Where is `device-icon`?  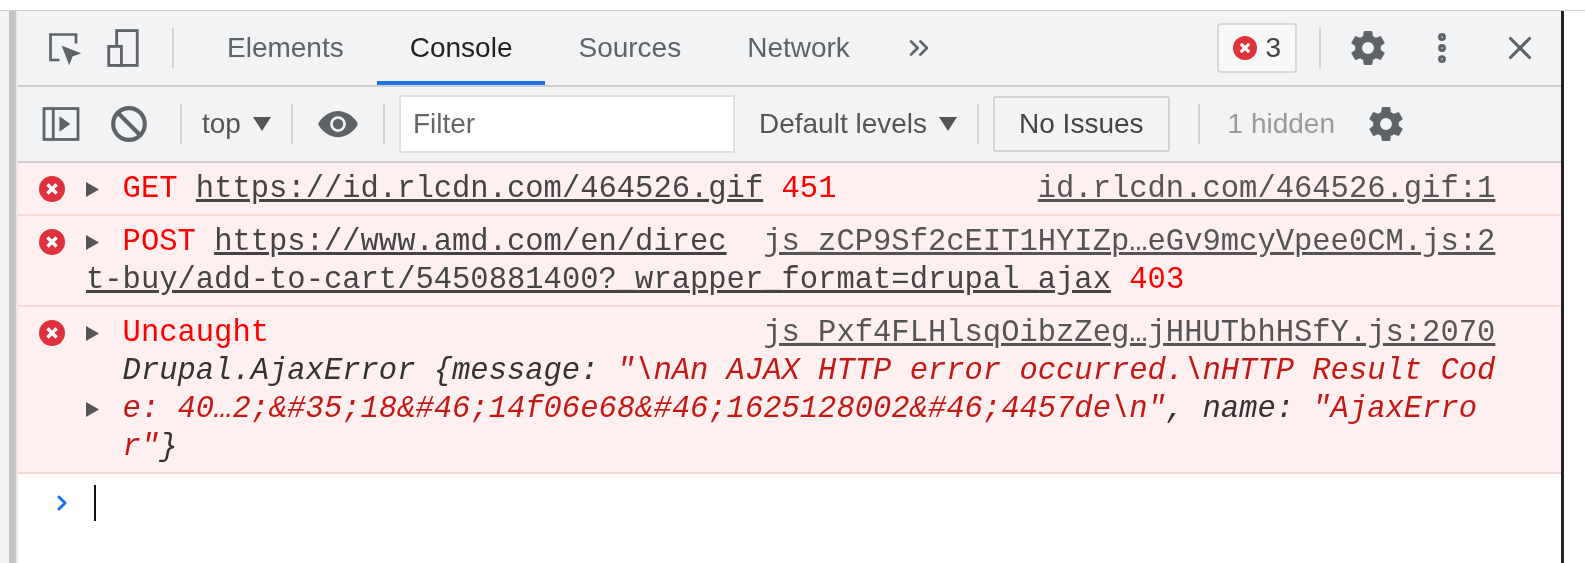 device-icon is located at coordinates (123, 48).